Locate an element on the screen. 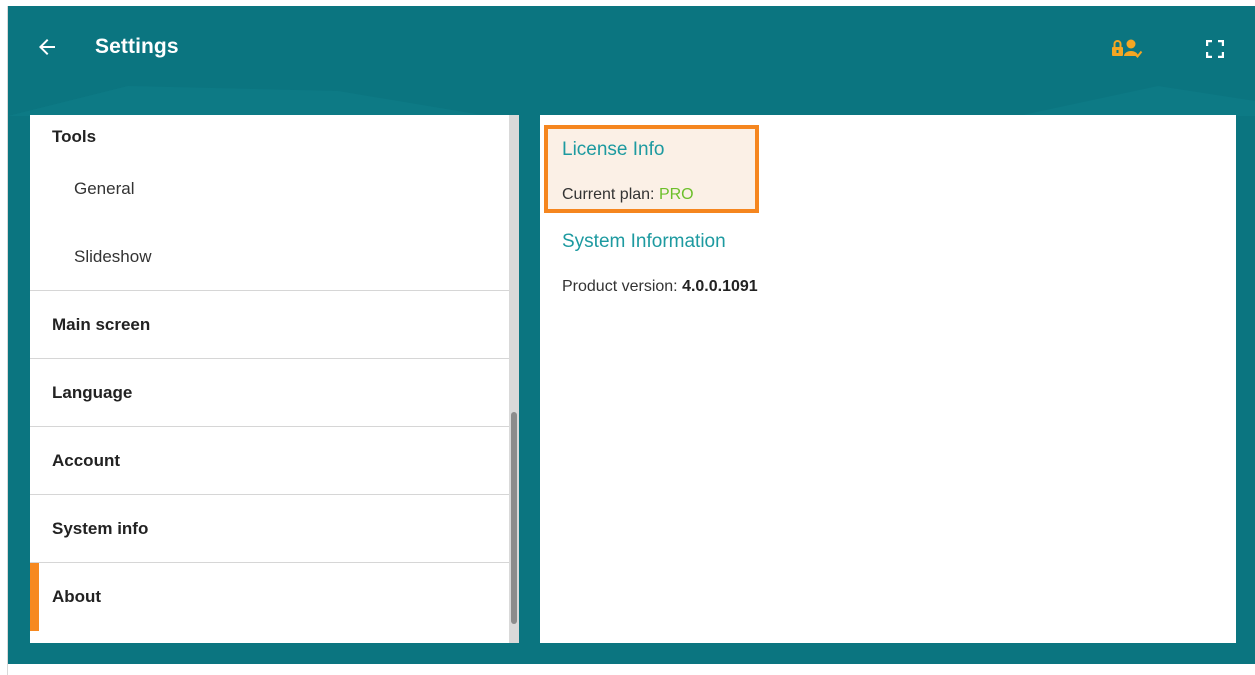  back-button is located at coordinates (47, 47).